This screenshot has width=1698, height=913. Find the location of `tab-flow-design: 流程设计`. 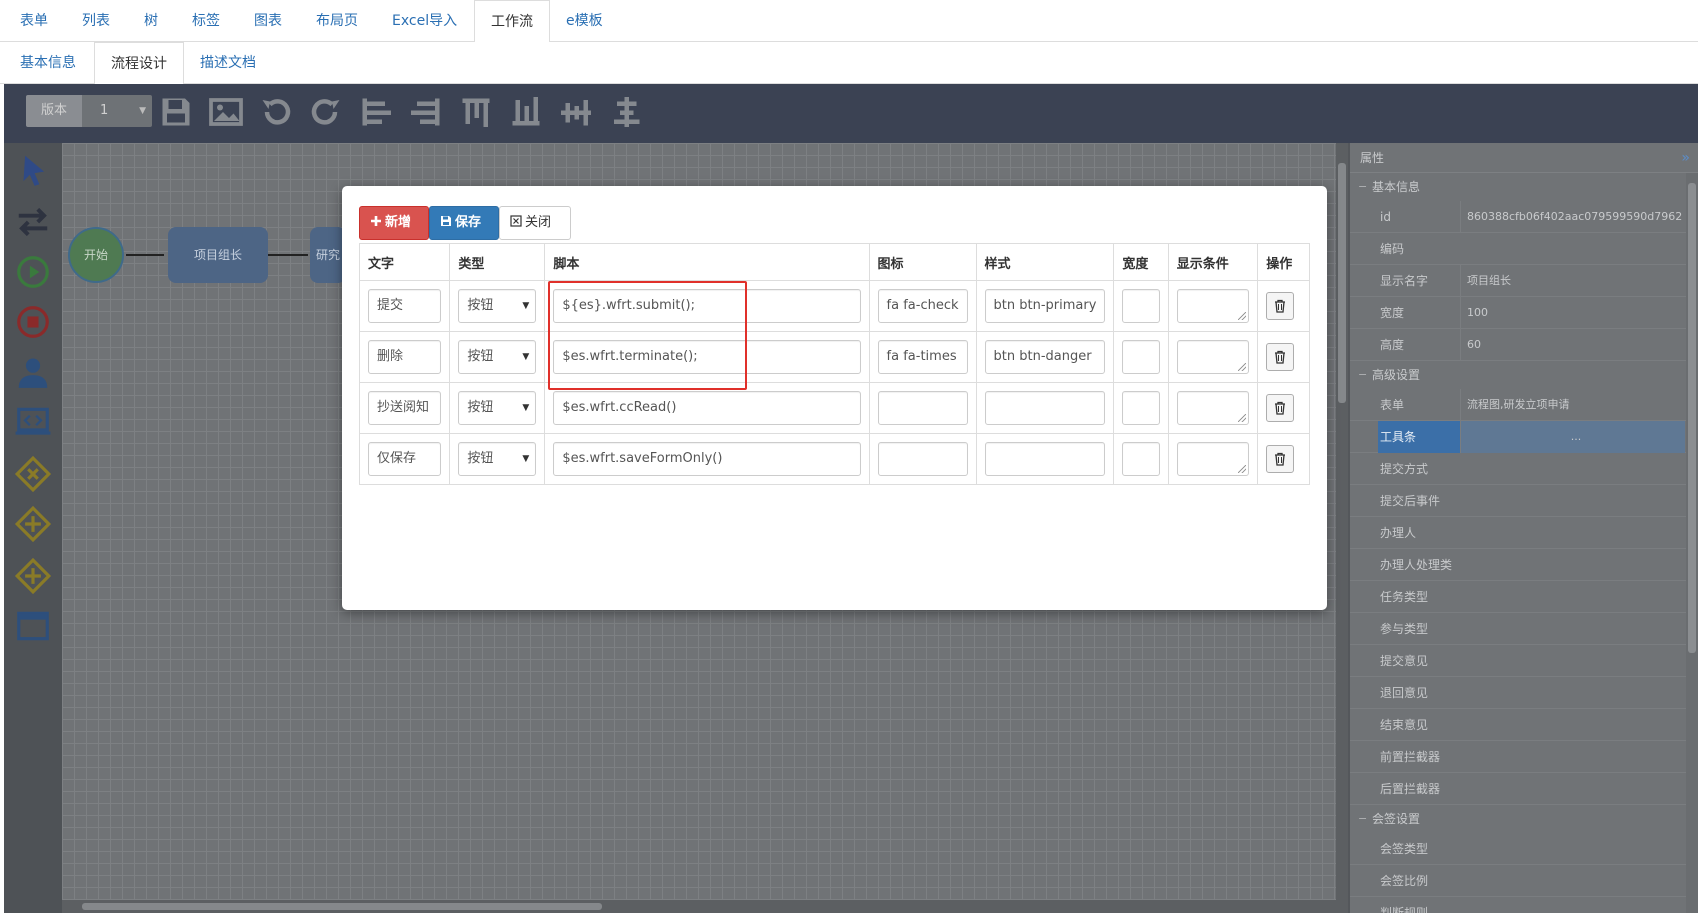

tab-flow-design: 流程设计 is located at coordinates (139, 63).